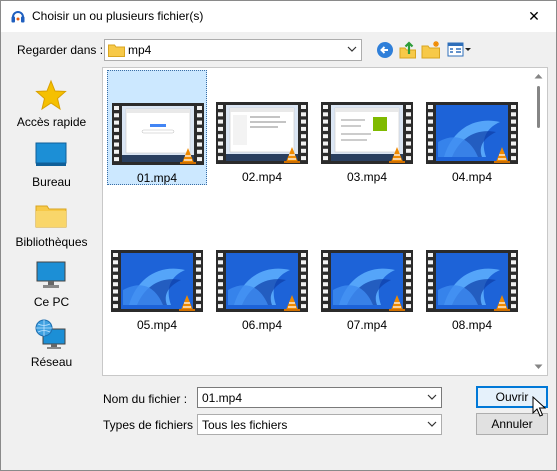  I want to click on look-in-row: Regarder dans : mp4, so click(278, 50).